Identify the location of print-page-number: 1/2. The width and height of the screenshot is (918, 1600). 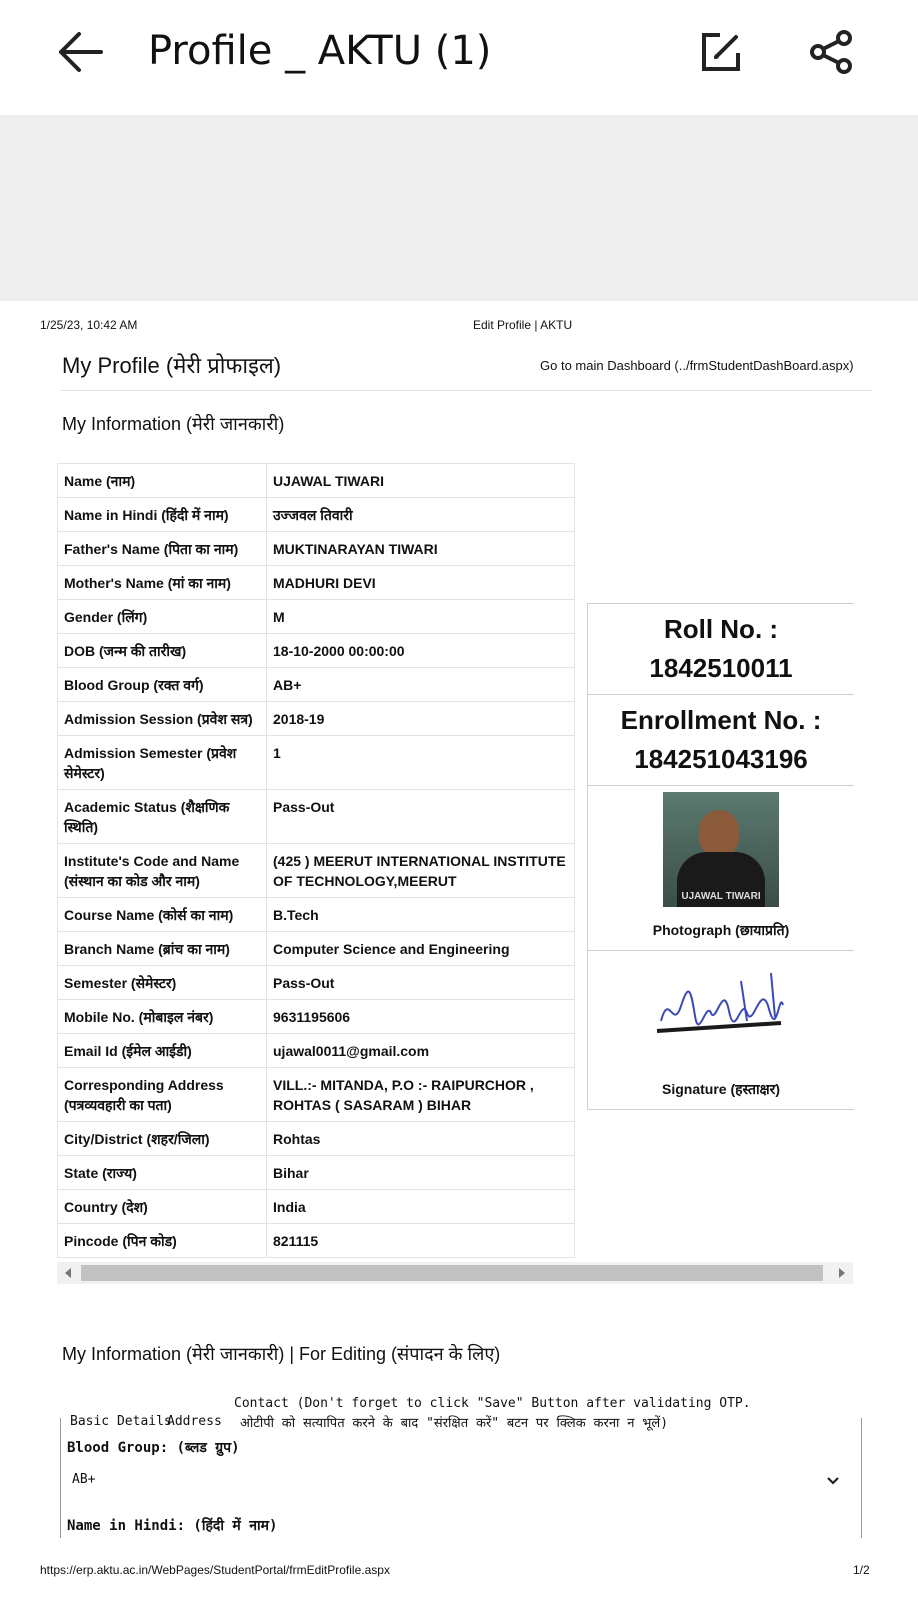
(861, 1570).